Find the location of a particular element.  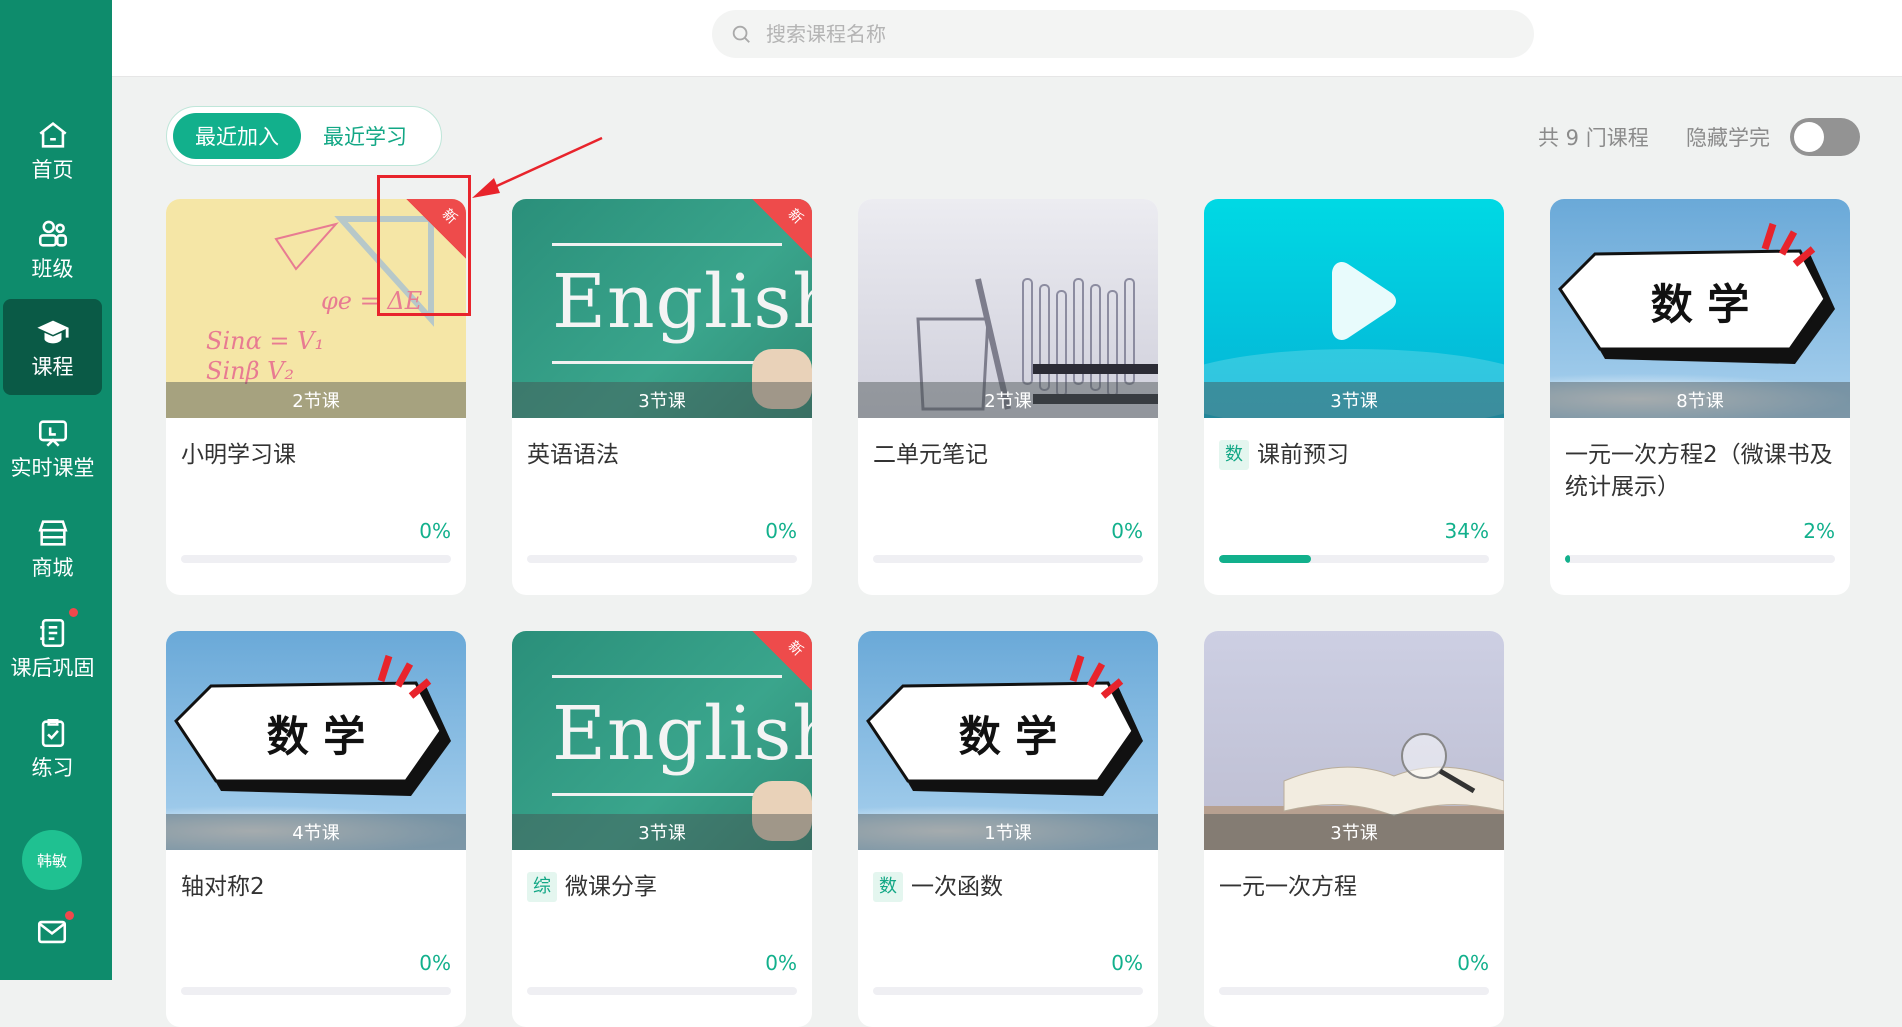

course-title: 数课前预习 is located at coordinates (1356, 455).